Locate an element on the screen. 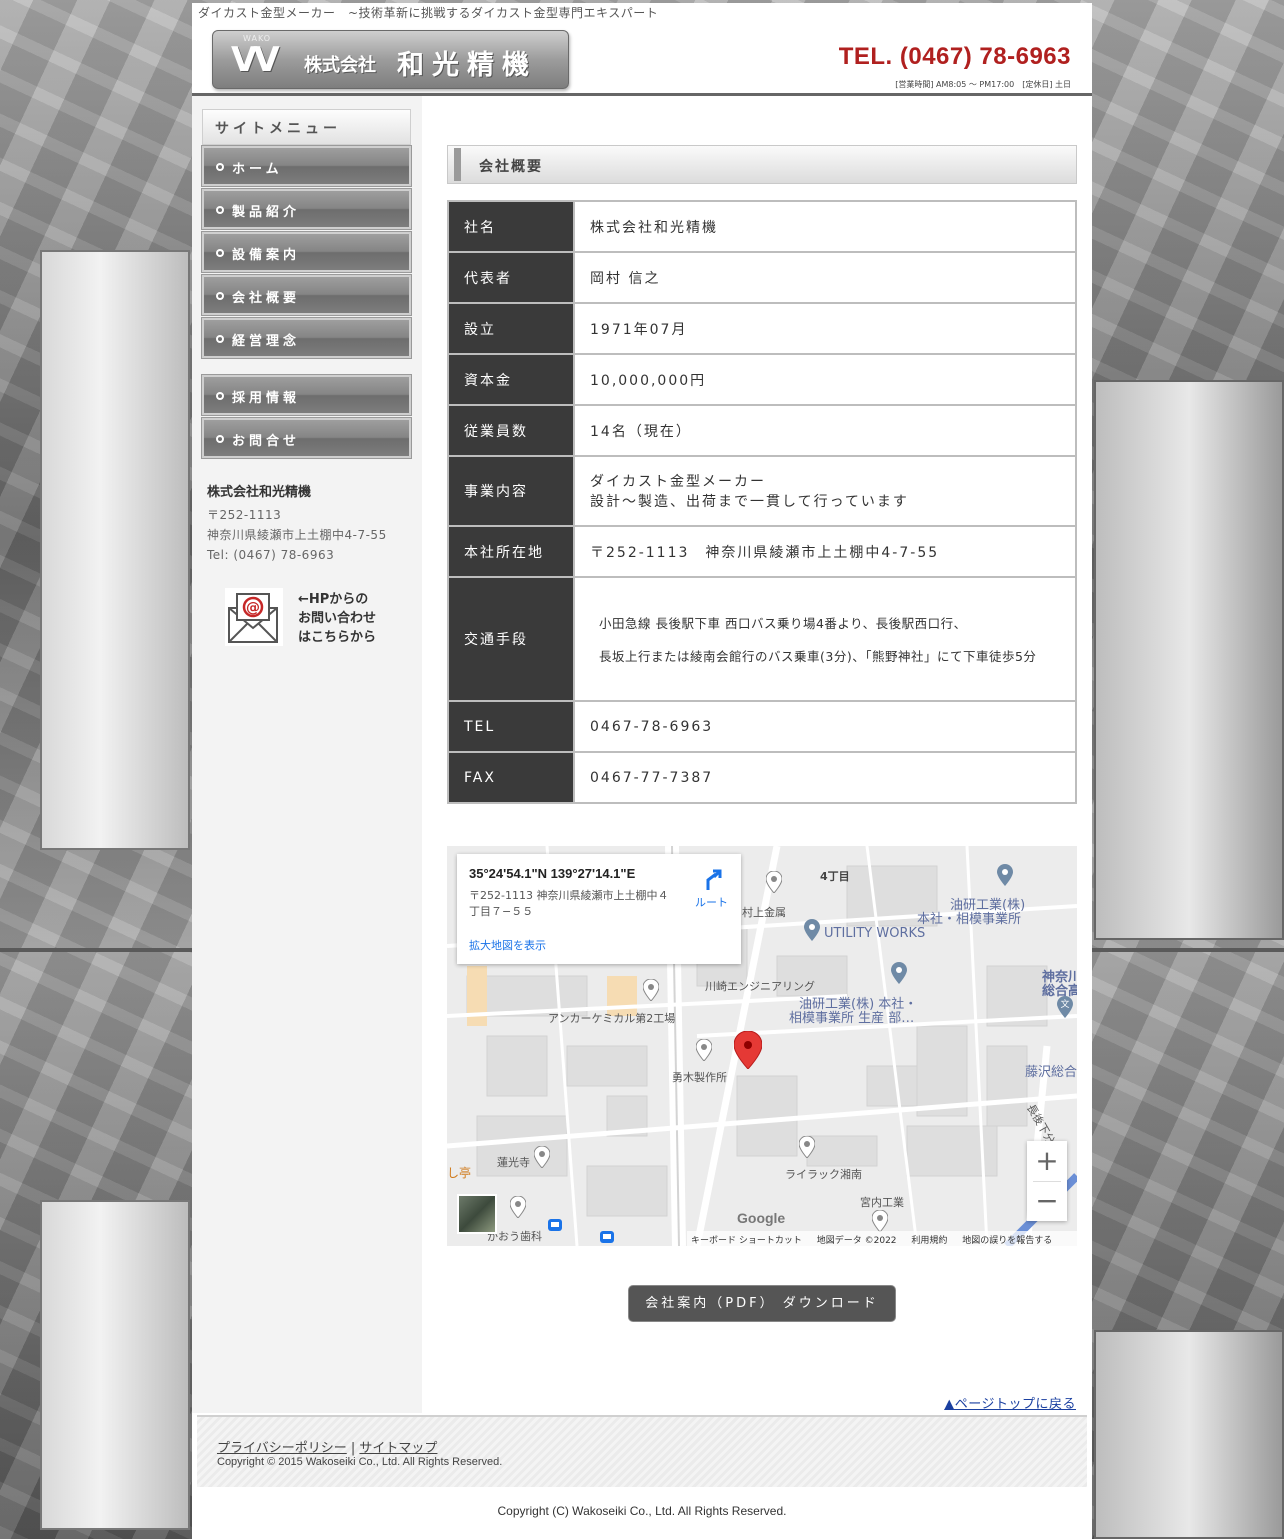 This screenshot has width=1284, height=1539. business-hours: [営業時間] AM8:05 ～ PM17:00 [定休日] 土日 is located at coordinates (983, 84).